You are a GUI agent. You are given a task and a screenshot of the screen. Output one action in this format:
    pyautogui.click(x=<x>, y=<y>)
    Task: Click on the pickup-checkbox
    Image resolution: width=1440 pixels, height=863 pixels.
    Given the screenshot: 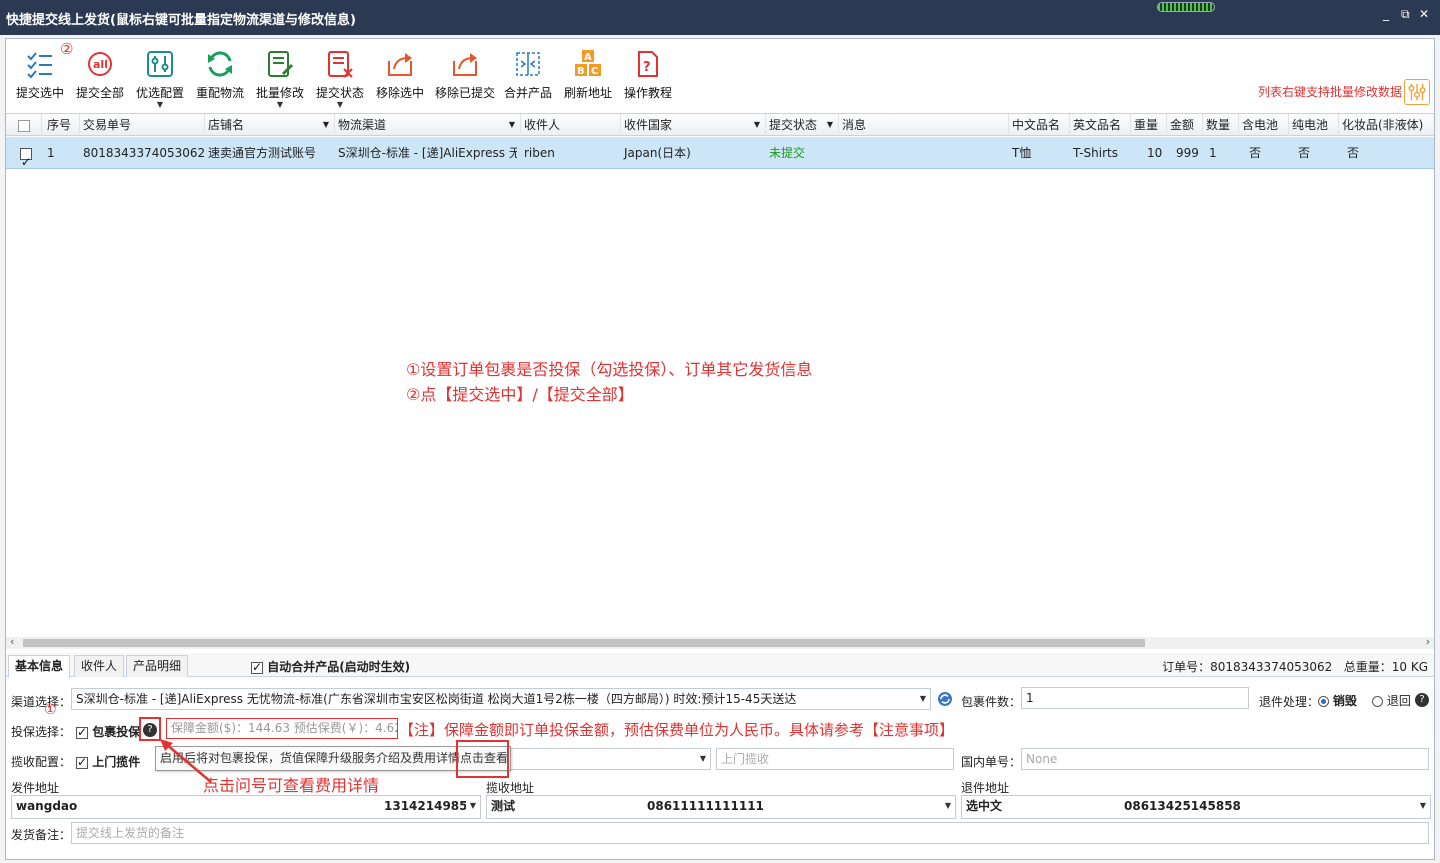 What is the action you would take?
    pyautogui.click(x=82, y=762)
    